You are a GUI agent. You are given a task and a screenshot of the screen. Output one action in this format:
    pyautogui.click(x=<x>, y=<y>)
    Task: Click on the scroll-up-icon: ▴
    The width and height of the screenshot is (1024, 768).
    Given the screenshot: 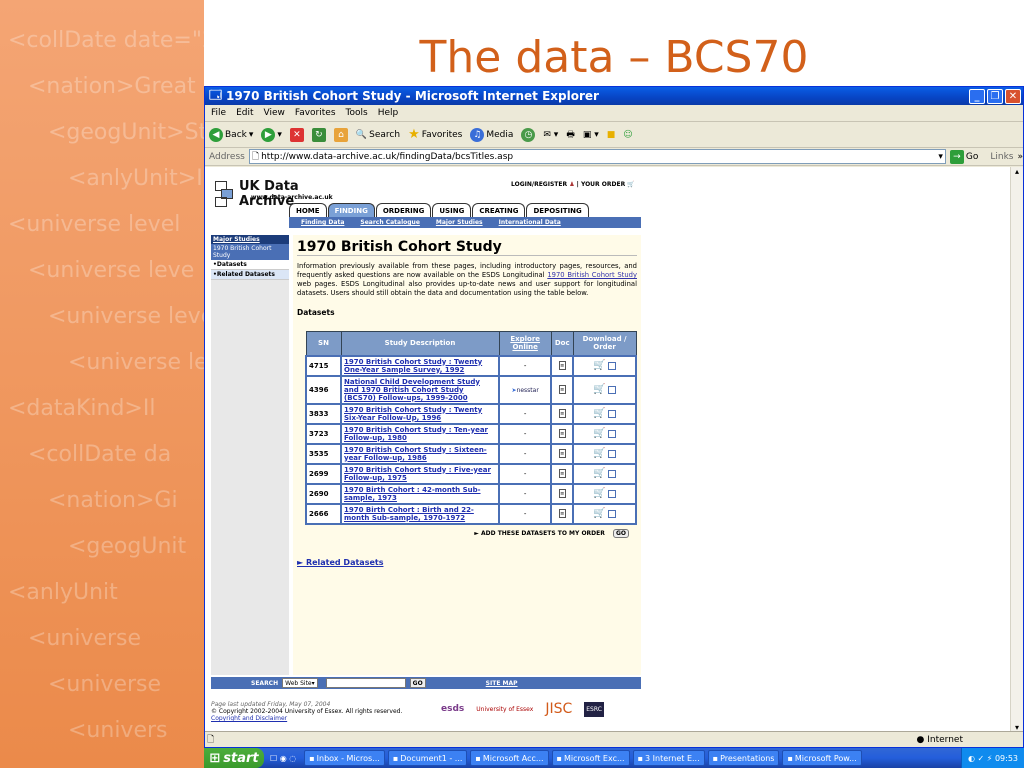 What is the action you would take?
    pyautogui.click(x=1017, y=171)
    